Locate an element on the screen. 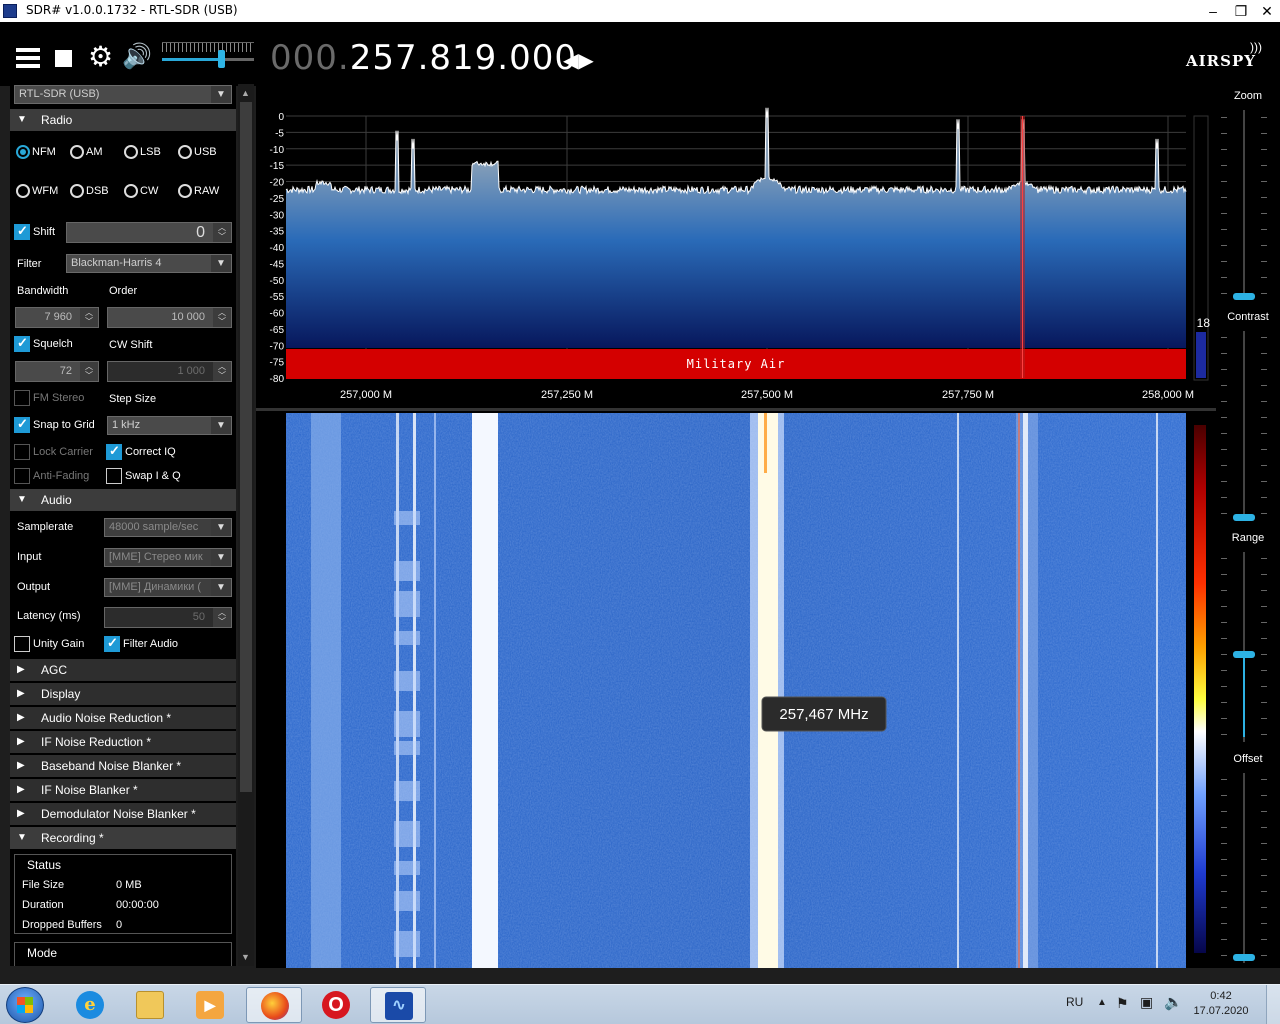 The height and width of the screenshot is (1024, 1280). start-button is located at coordinates (25, 1005).